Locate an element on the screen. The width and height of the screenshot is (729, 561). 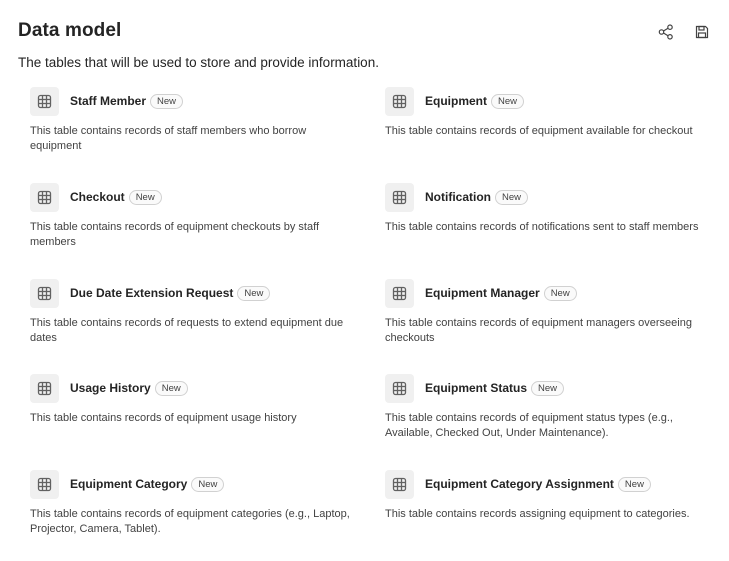
page-header: Data model is located at coordinates (365, 31).